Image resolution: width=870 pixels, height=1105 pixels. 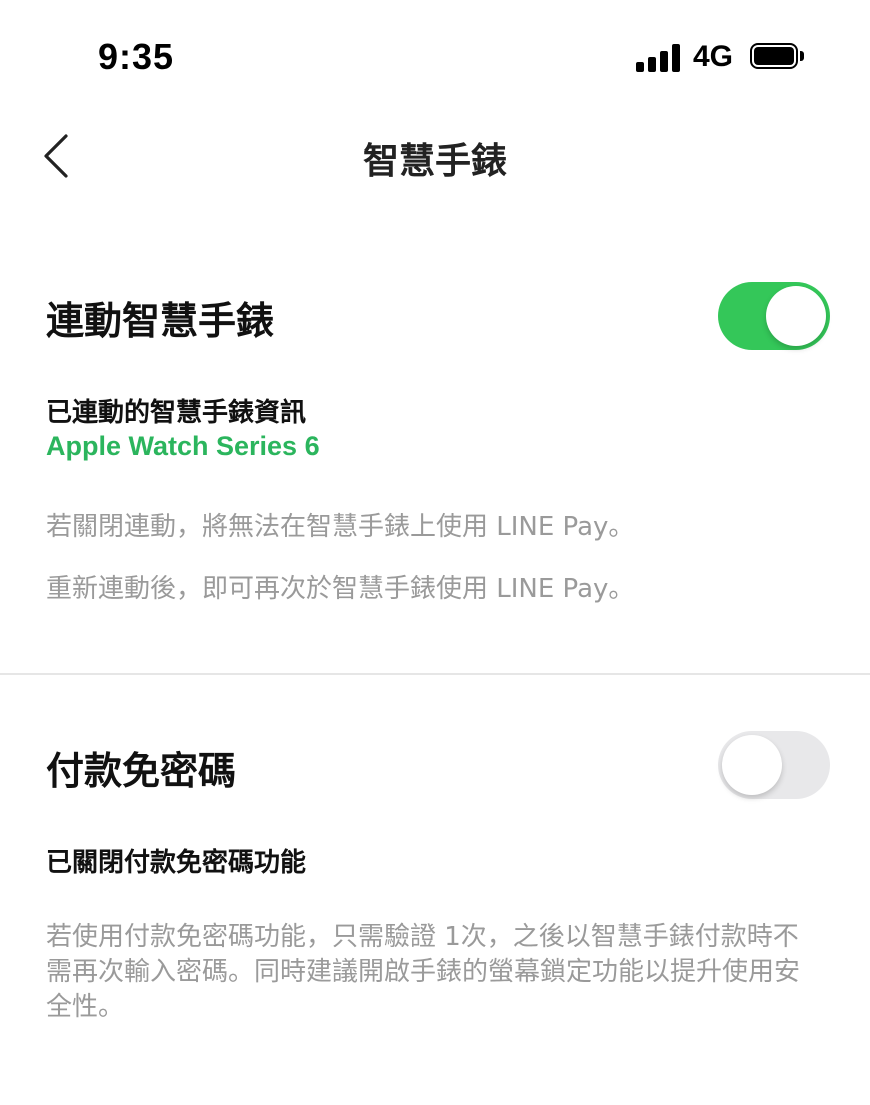 What do you see at coordinates (176, 863) in the screenshot?
I see `passwordless-status-label: 已關閉付款免密碼功能` at bounding box center [176, 863].